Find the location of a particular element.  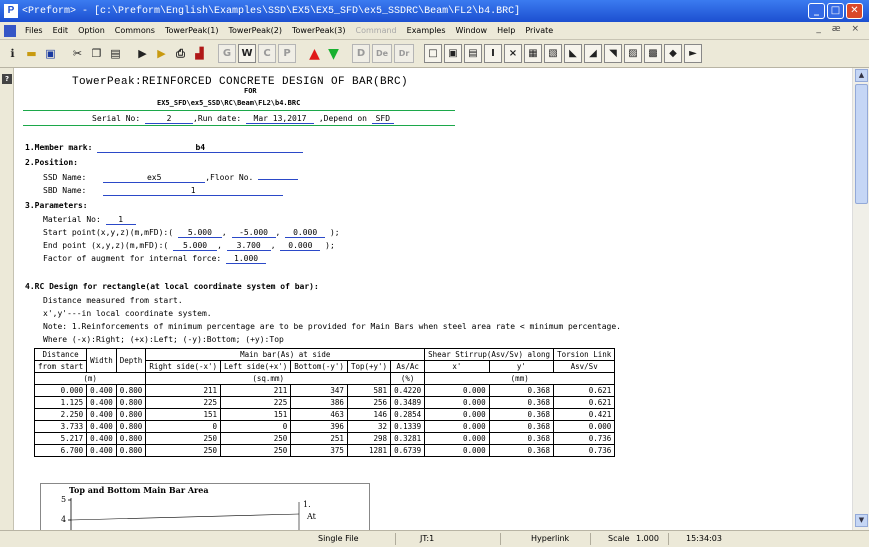

down-arrow-icon: ▼ is located at coordinates (333, 53).